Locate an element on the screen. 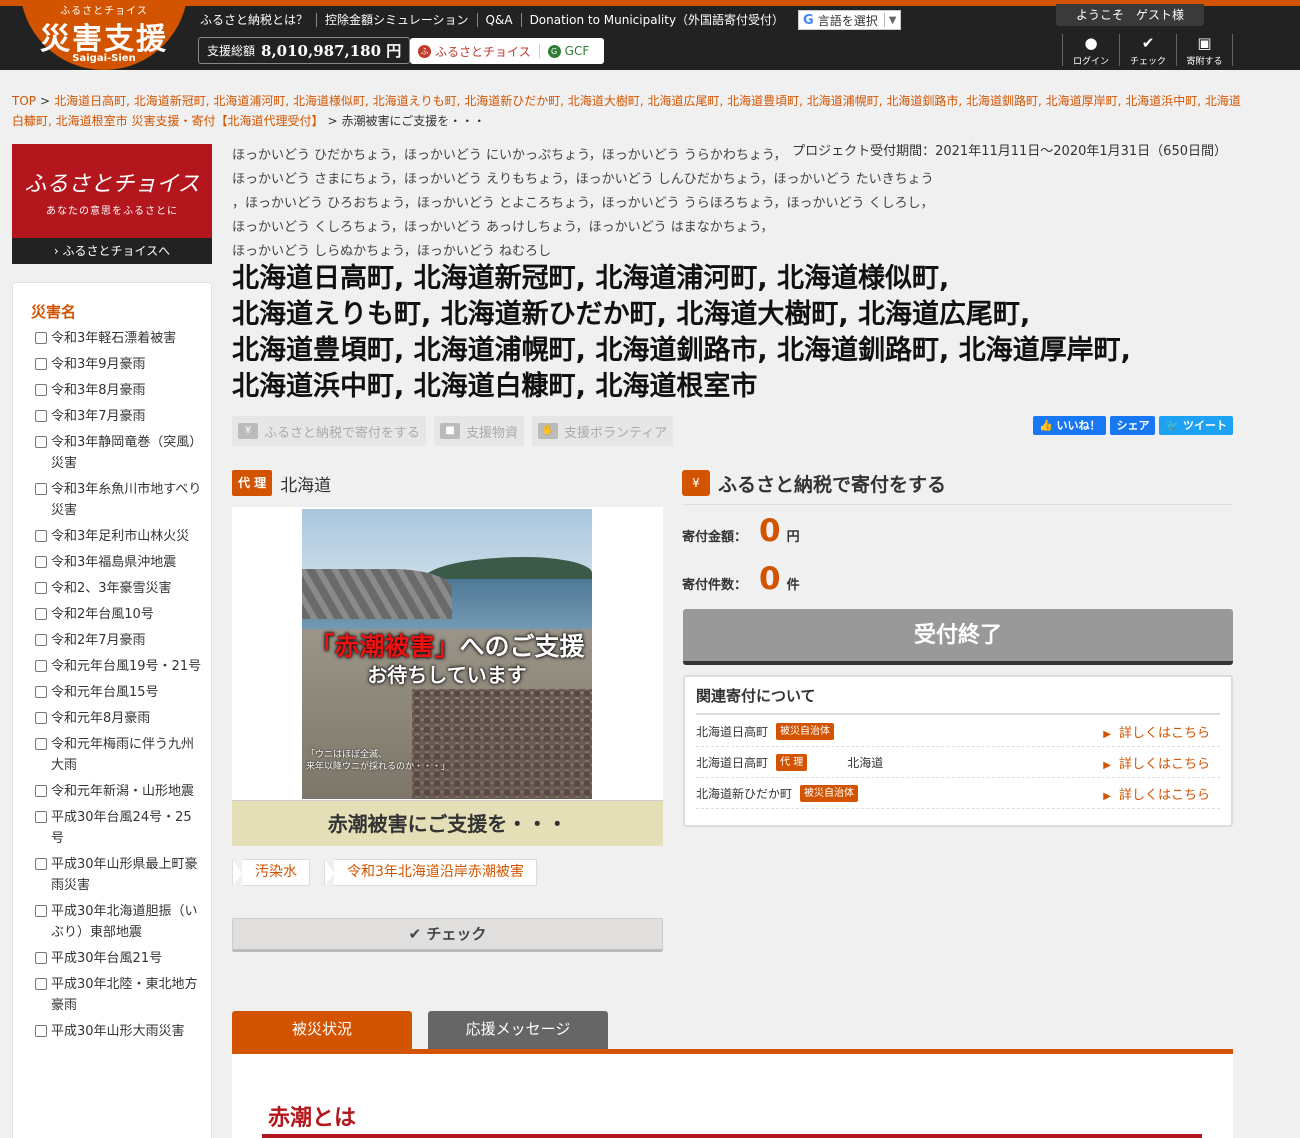 This screenshot has height=1138, width=1300. disaster-filter-item: 令和元年梅雨に伴う九州大雨 is located at coordinates (119, 755).